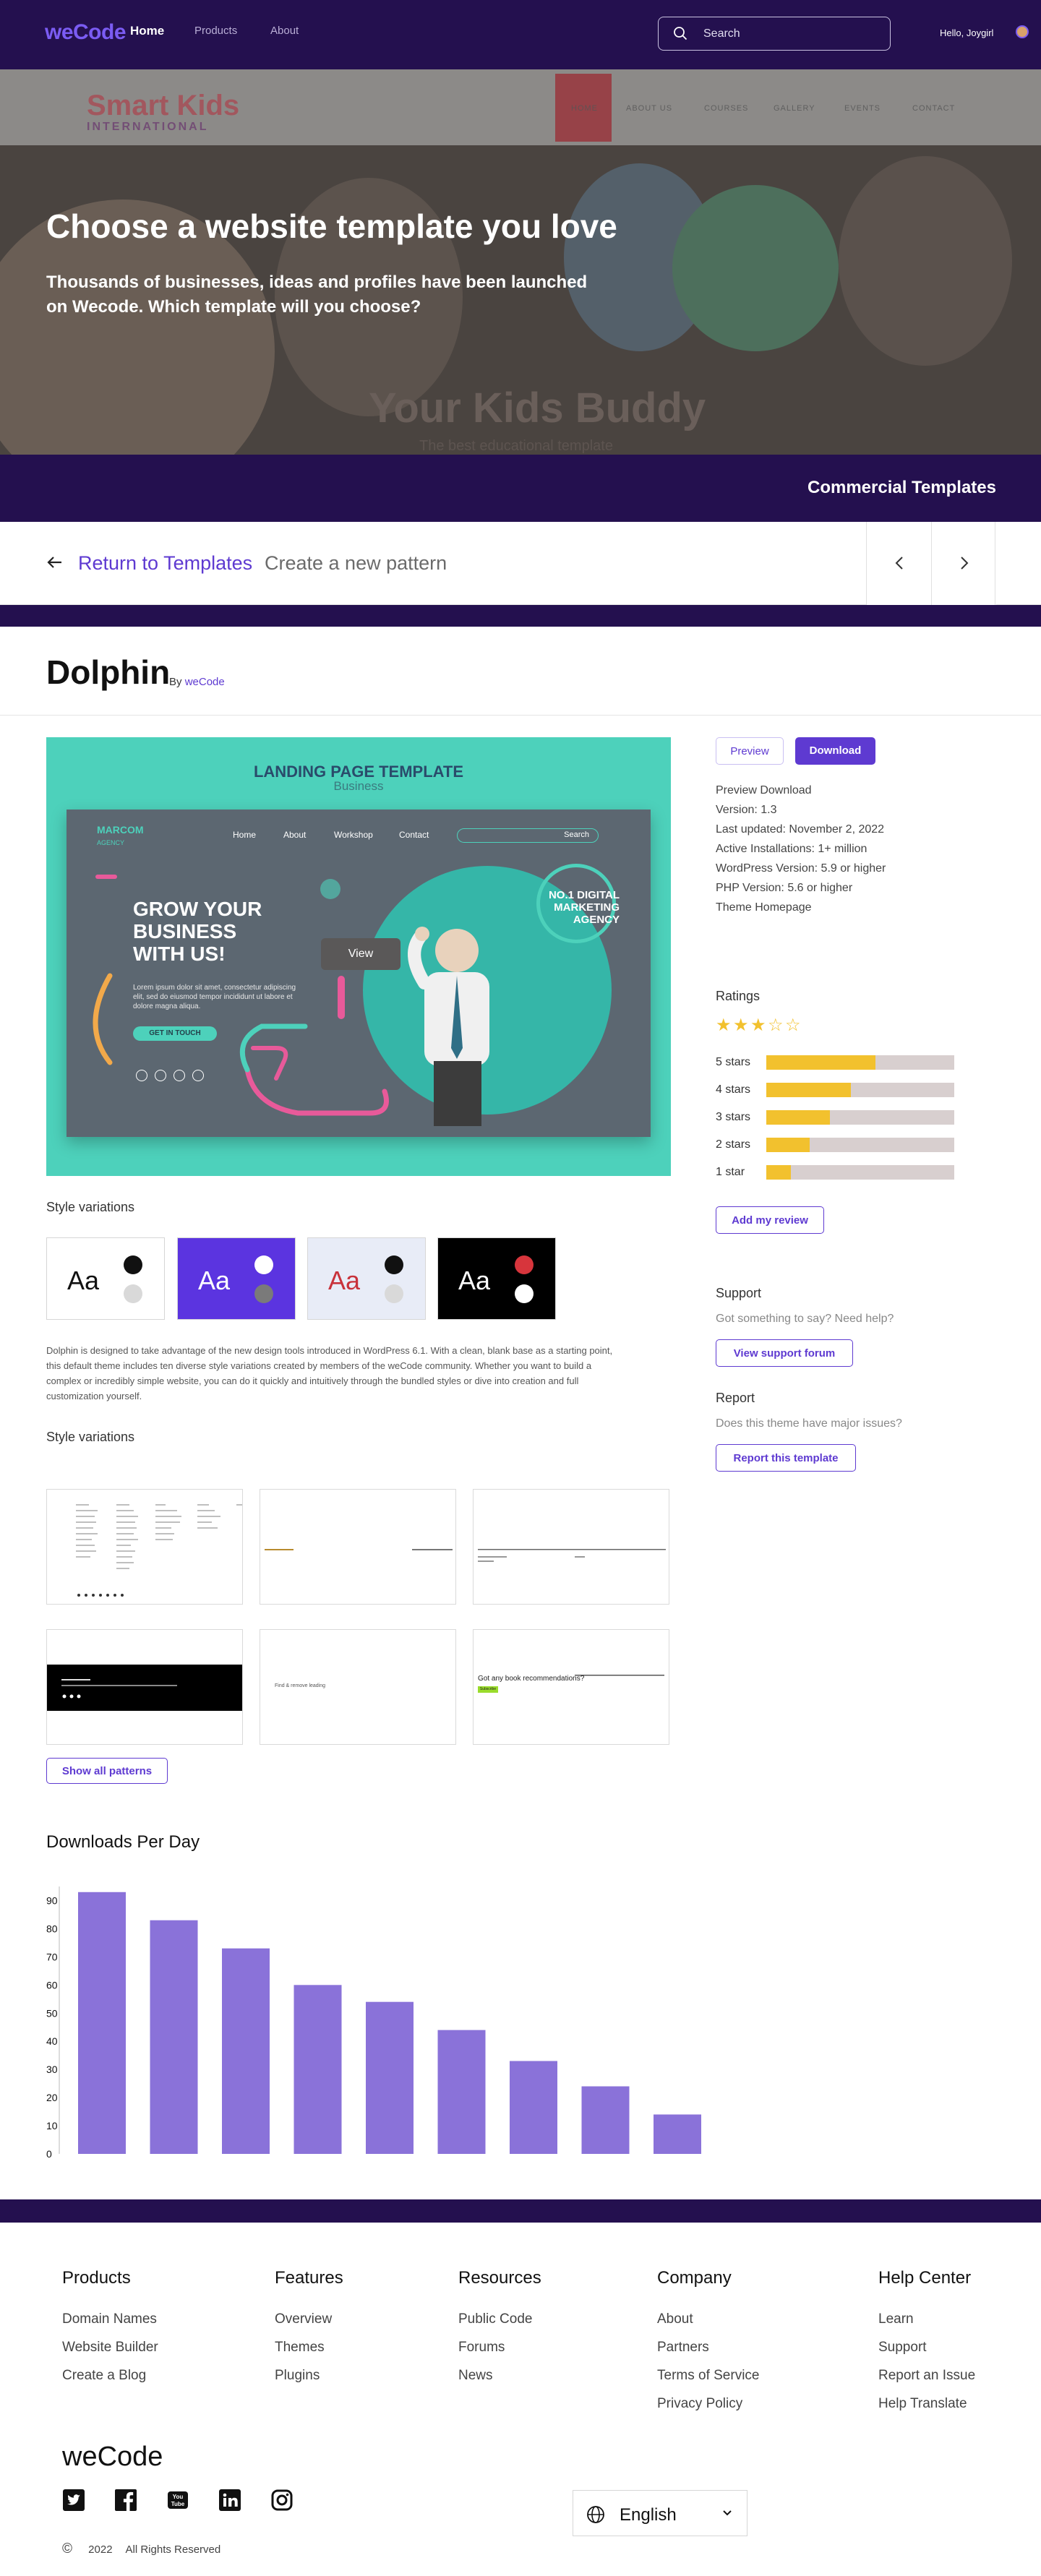  Describe the element at coordinates (784, 1353) in the screenshot. I see `view-support-forum-button: View support forum` at that location.